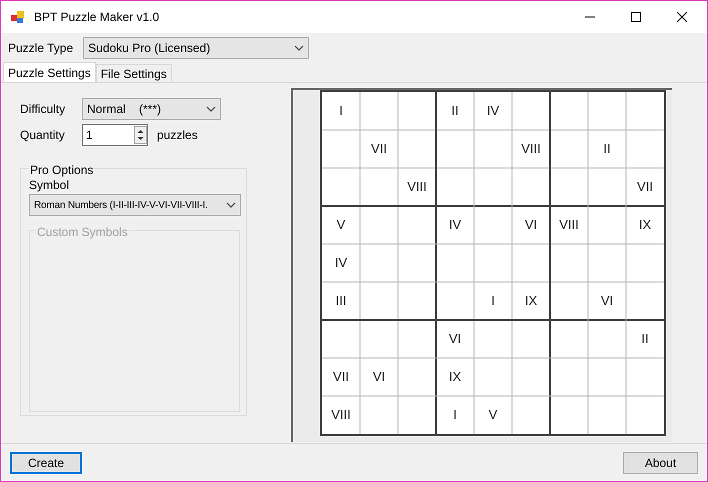 This screenshot has width=708, height=482. I want to click on close-icon, so click(682, 17).